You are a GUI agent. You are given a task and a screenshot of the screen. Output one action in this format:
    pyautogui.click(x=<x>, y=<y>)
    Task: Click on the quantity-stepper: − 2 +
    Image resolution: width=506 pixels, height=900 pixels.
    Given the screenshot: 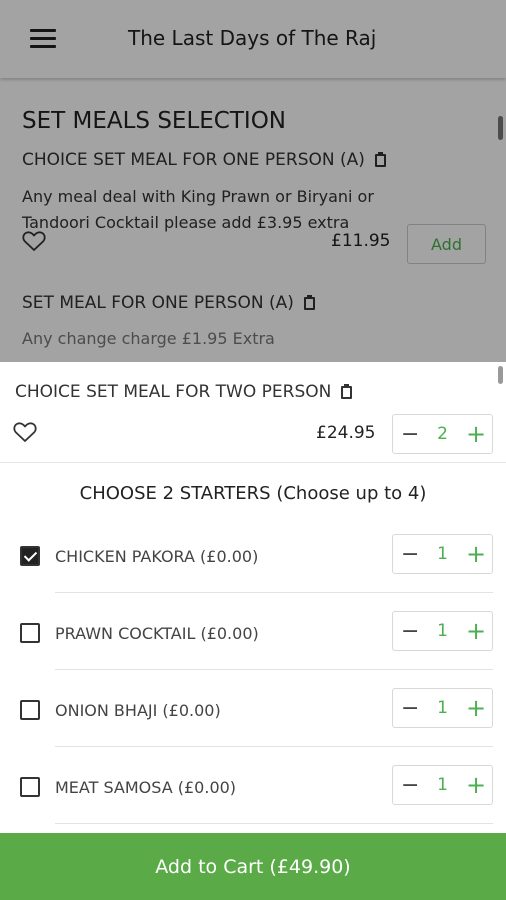 What is the action you would take?
    pyautogui.click(x=442, y=434)
    